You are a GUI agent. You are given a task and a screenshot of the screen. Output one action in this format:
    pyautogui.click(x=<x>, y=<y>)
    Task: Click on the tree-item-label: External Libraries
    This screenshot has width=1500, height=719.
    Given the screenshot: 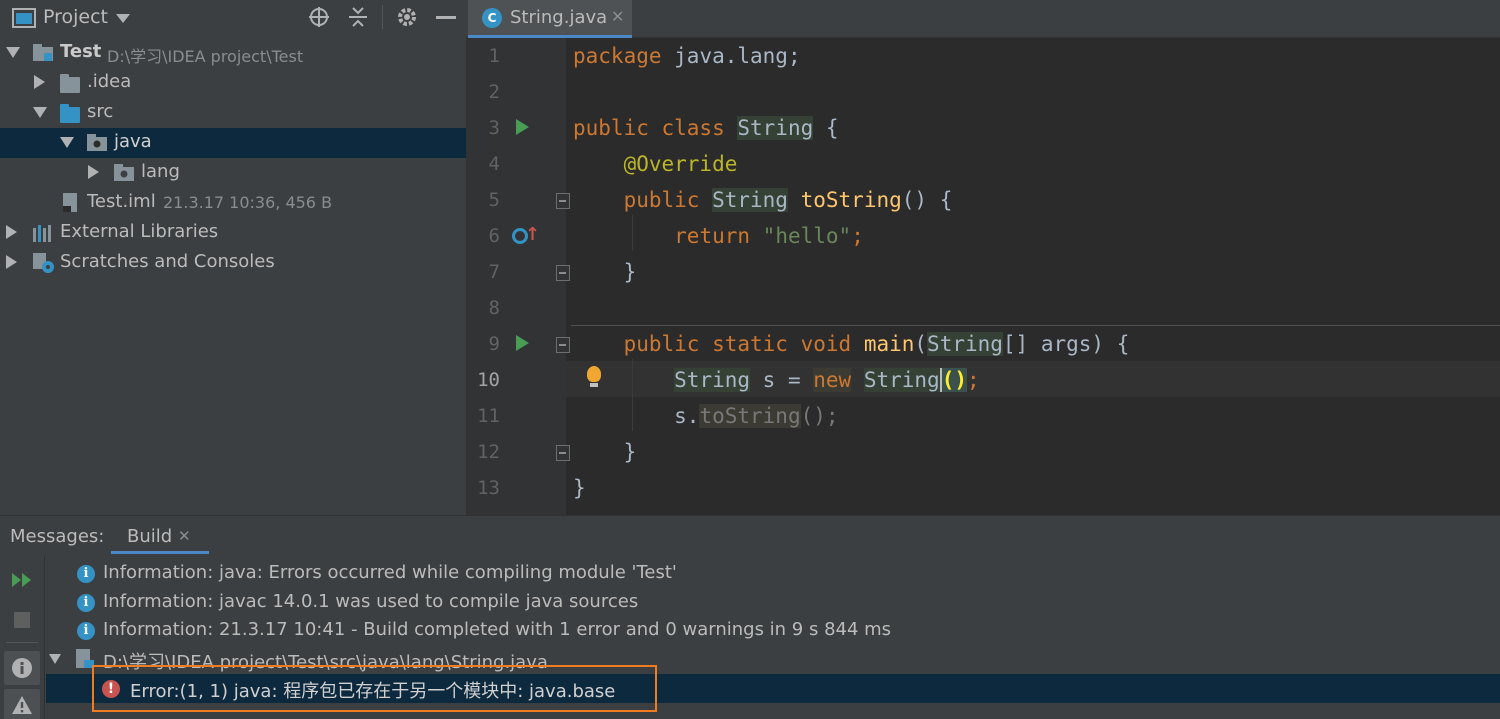 What is the action you would take?
    pyautogui.click(x=139, y=231)
    